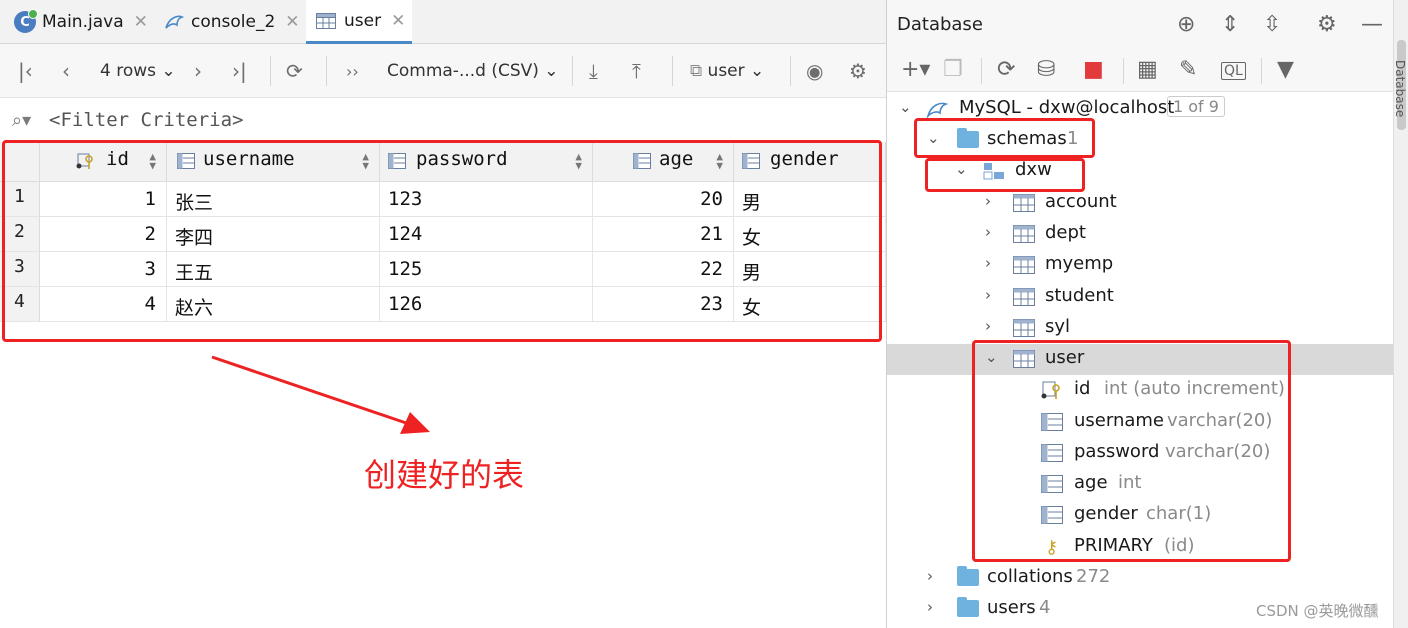 The width and height of the screenshot is (1408, 628). Describe the element at coordinates (66, 71) in the screenshot. I see `previous-page-icon: ‹` at that location.